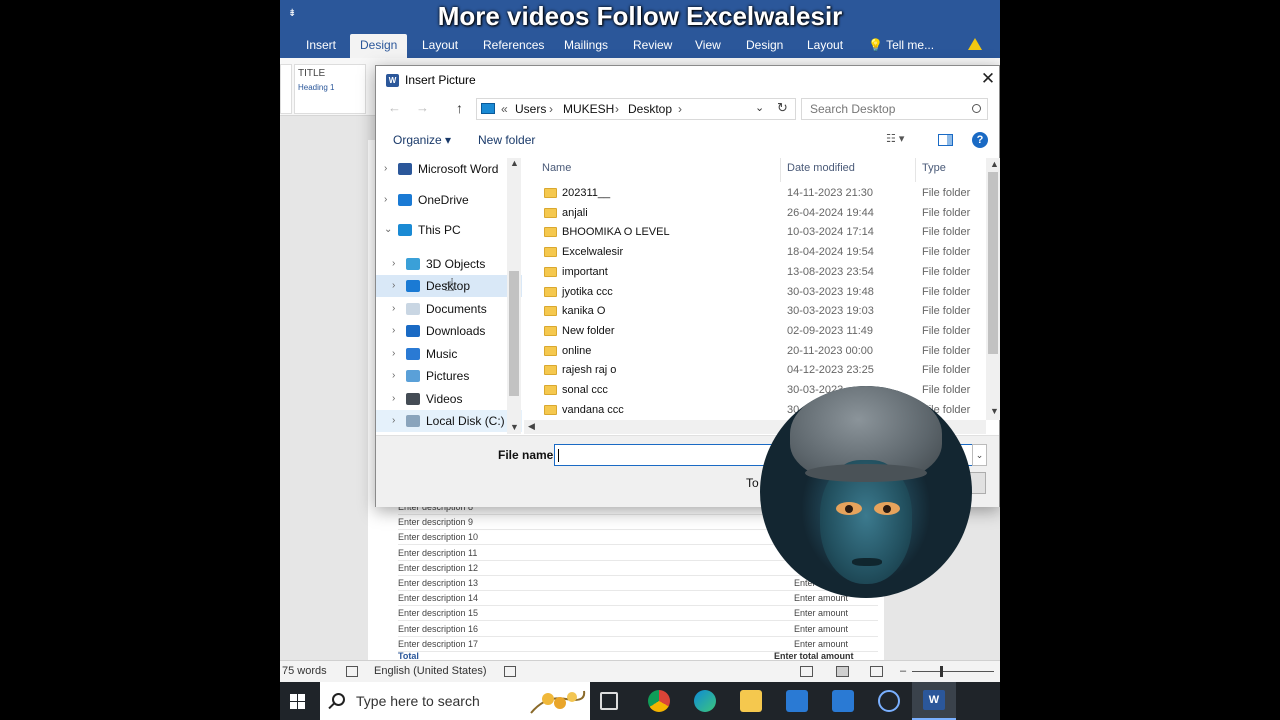 The image size is (1280, 720). What do you see at coordinates (449, 230) in the screenshot?
I see `nav-item-this-pc: ⌄ This PC` at bounding box center [449, 230].